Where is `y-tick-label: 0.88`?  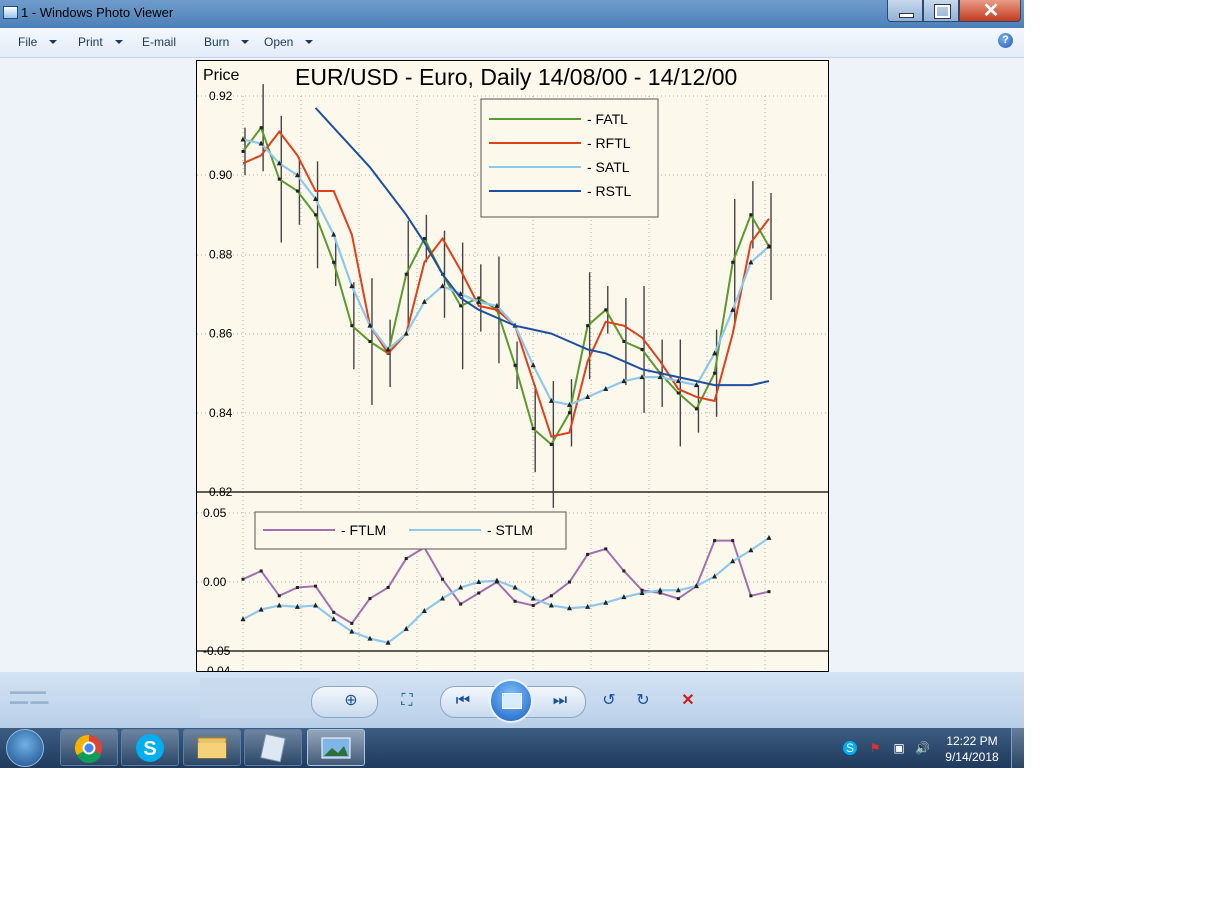
y-tick-label: 0.88 is located at coordinates (221, 254).